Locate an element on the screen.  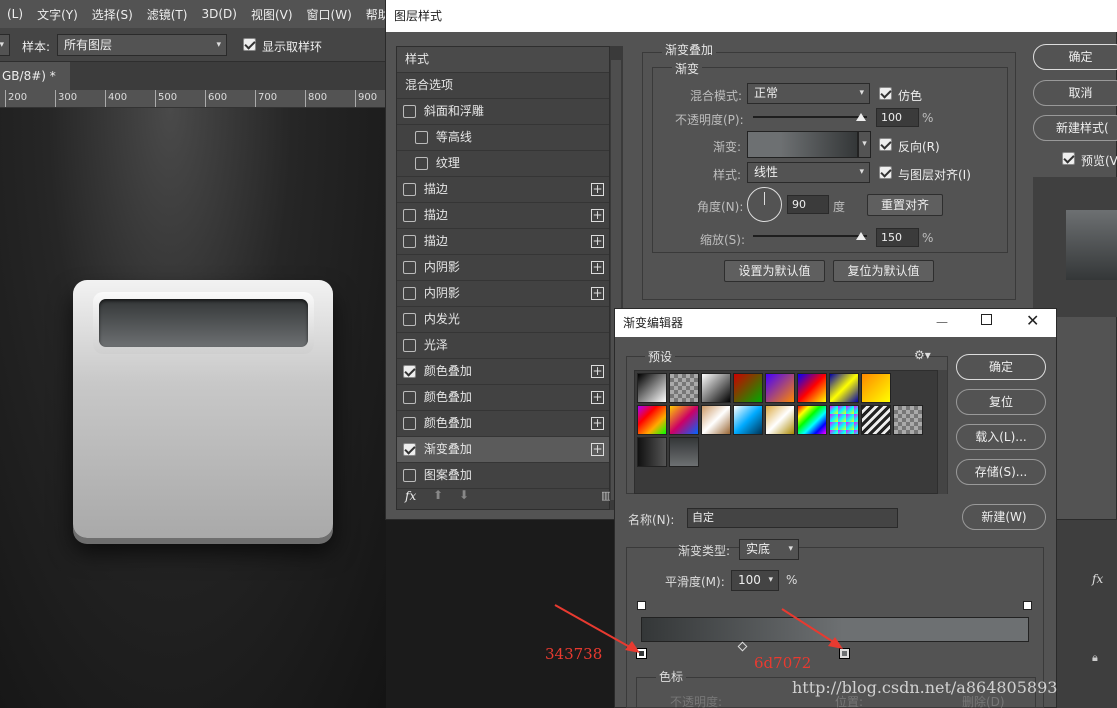
scale-slider-track is located at coordinates (810, 236).